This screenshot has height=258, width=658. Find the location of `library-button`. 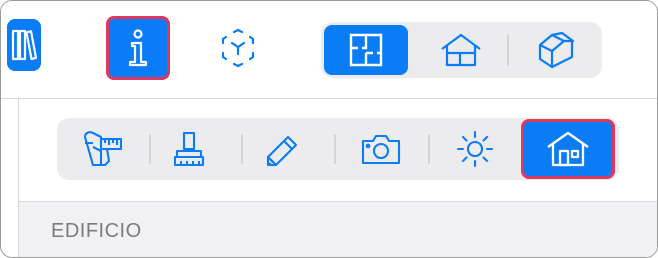

library-button is located at coordinates (24, 45).